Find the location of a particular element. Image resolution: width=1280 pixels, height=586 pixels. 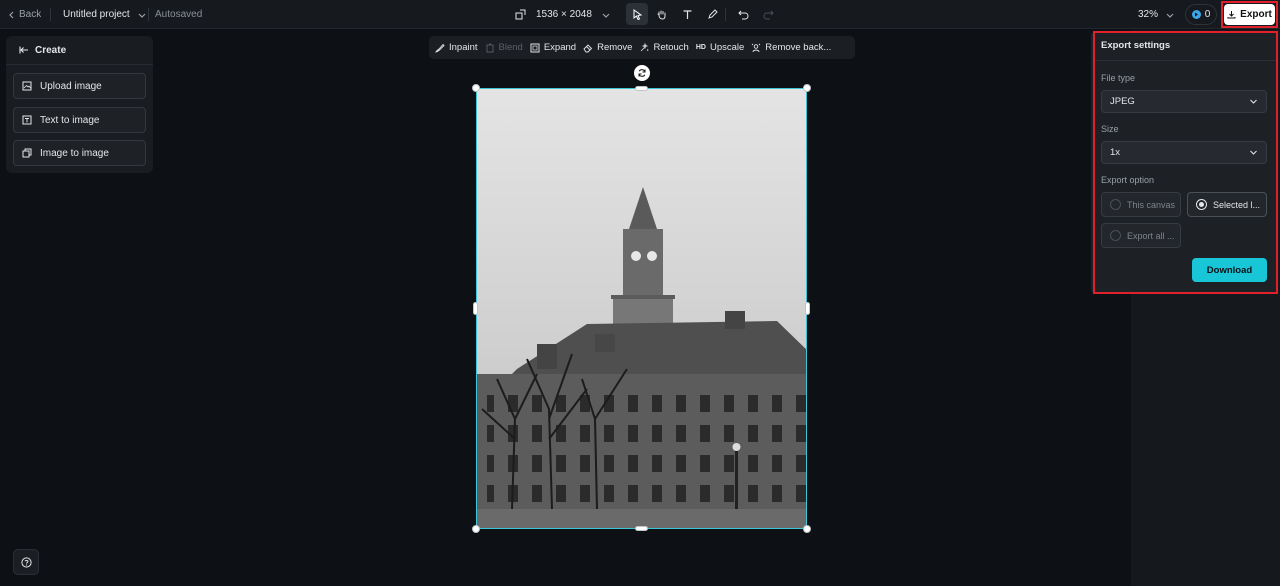

back-button: Back is located at coordinates (24, 14).